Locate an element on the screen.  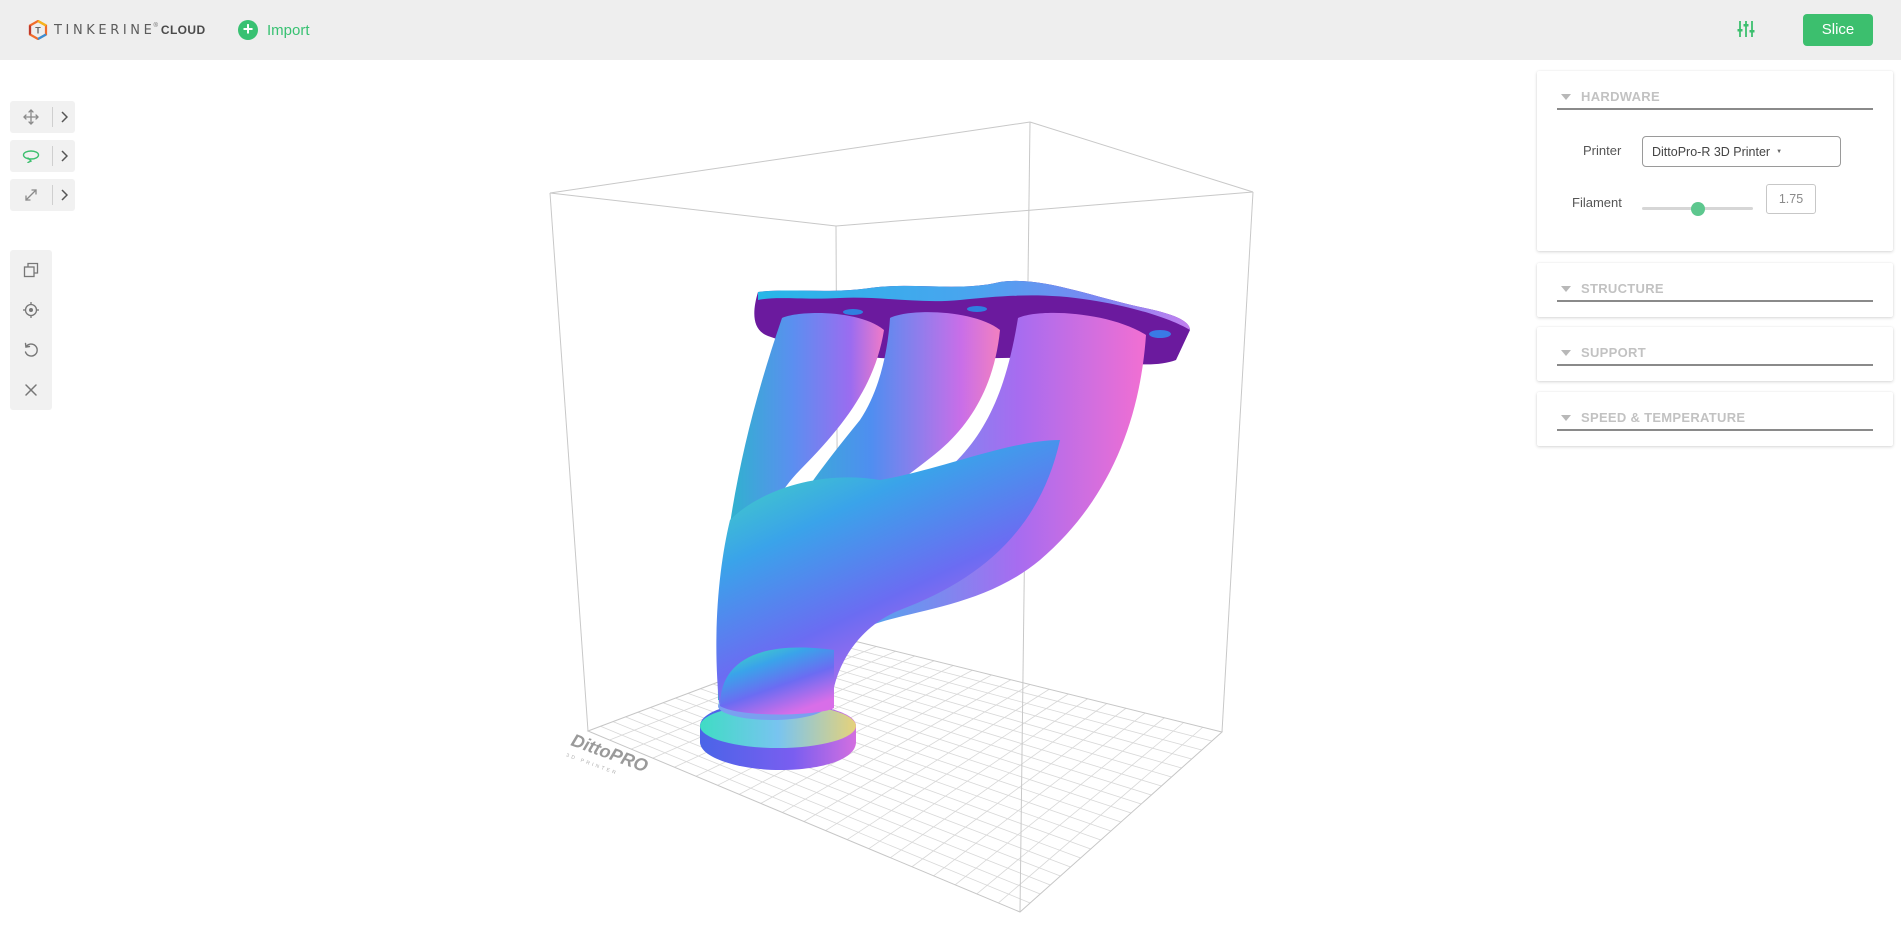
plus-circle-icon: + is located at coordinates (248, 30).